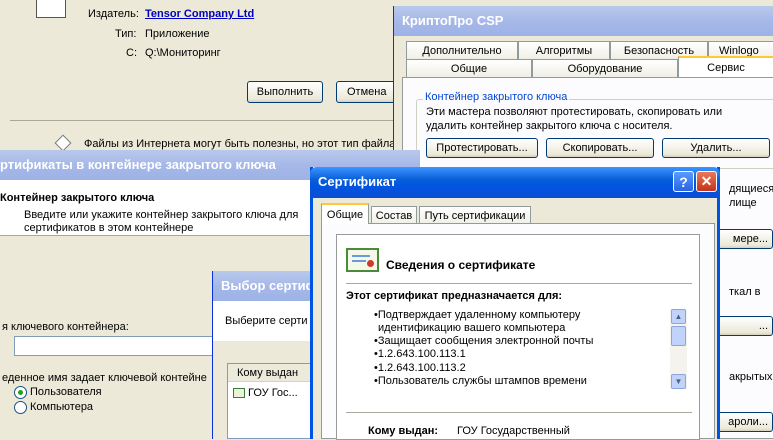 The height and width of the screenshot is (440, 773). Describe the element at coordinates (605, 68) in the screenshot. I see `tab-hardware: Оборудование` at that location.